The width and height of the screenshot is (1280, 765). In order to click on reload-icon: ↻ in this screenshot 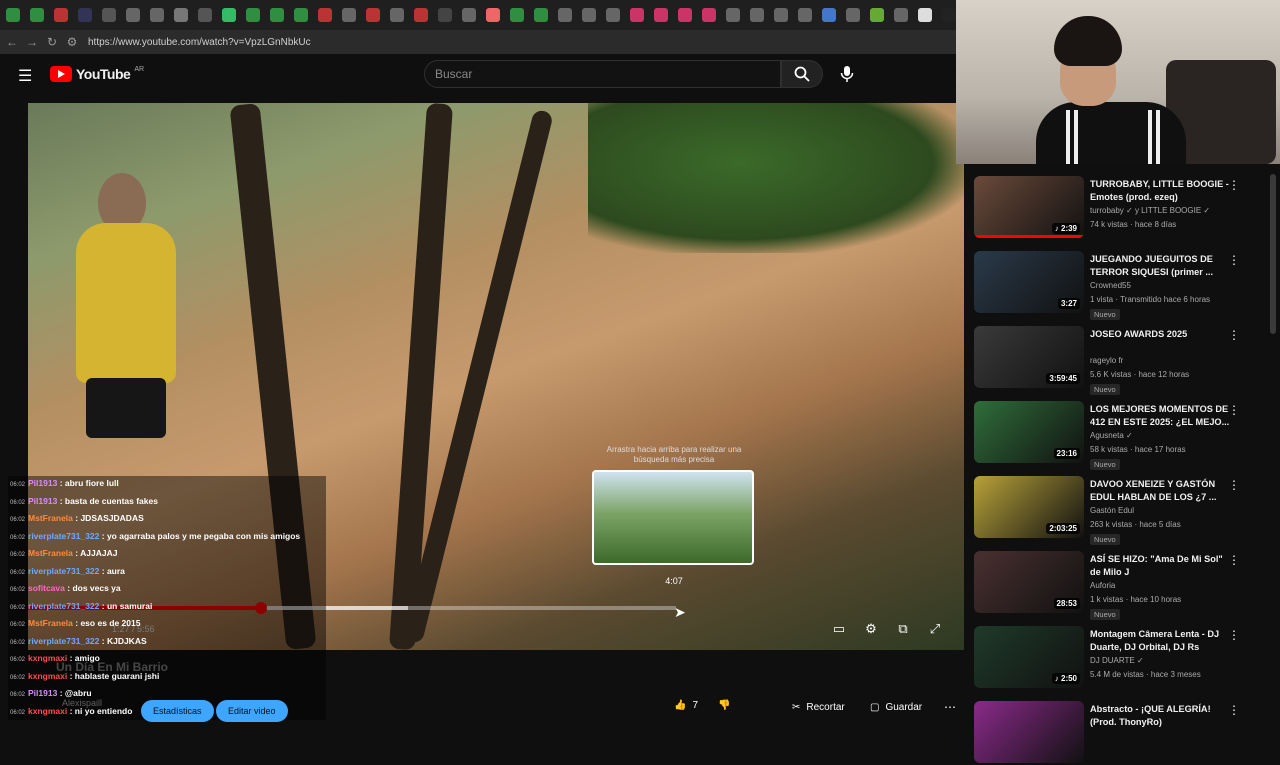, I will do `click(52, 42)`.